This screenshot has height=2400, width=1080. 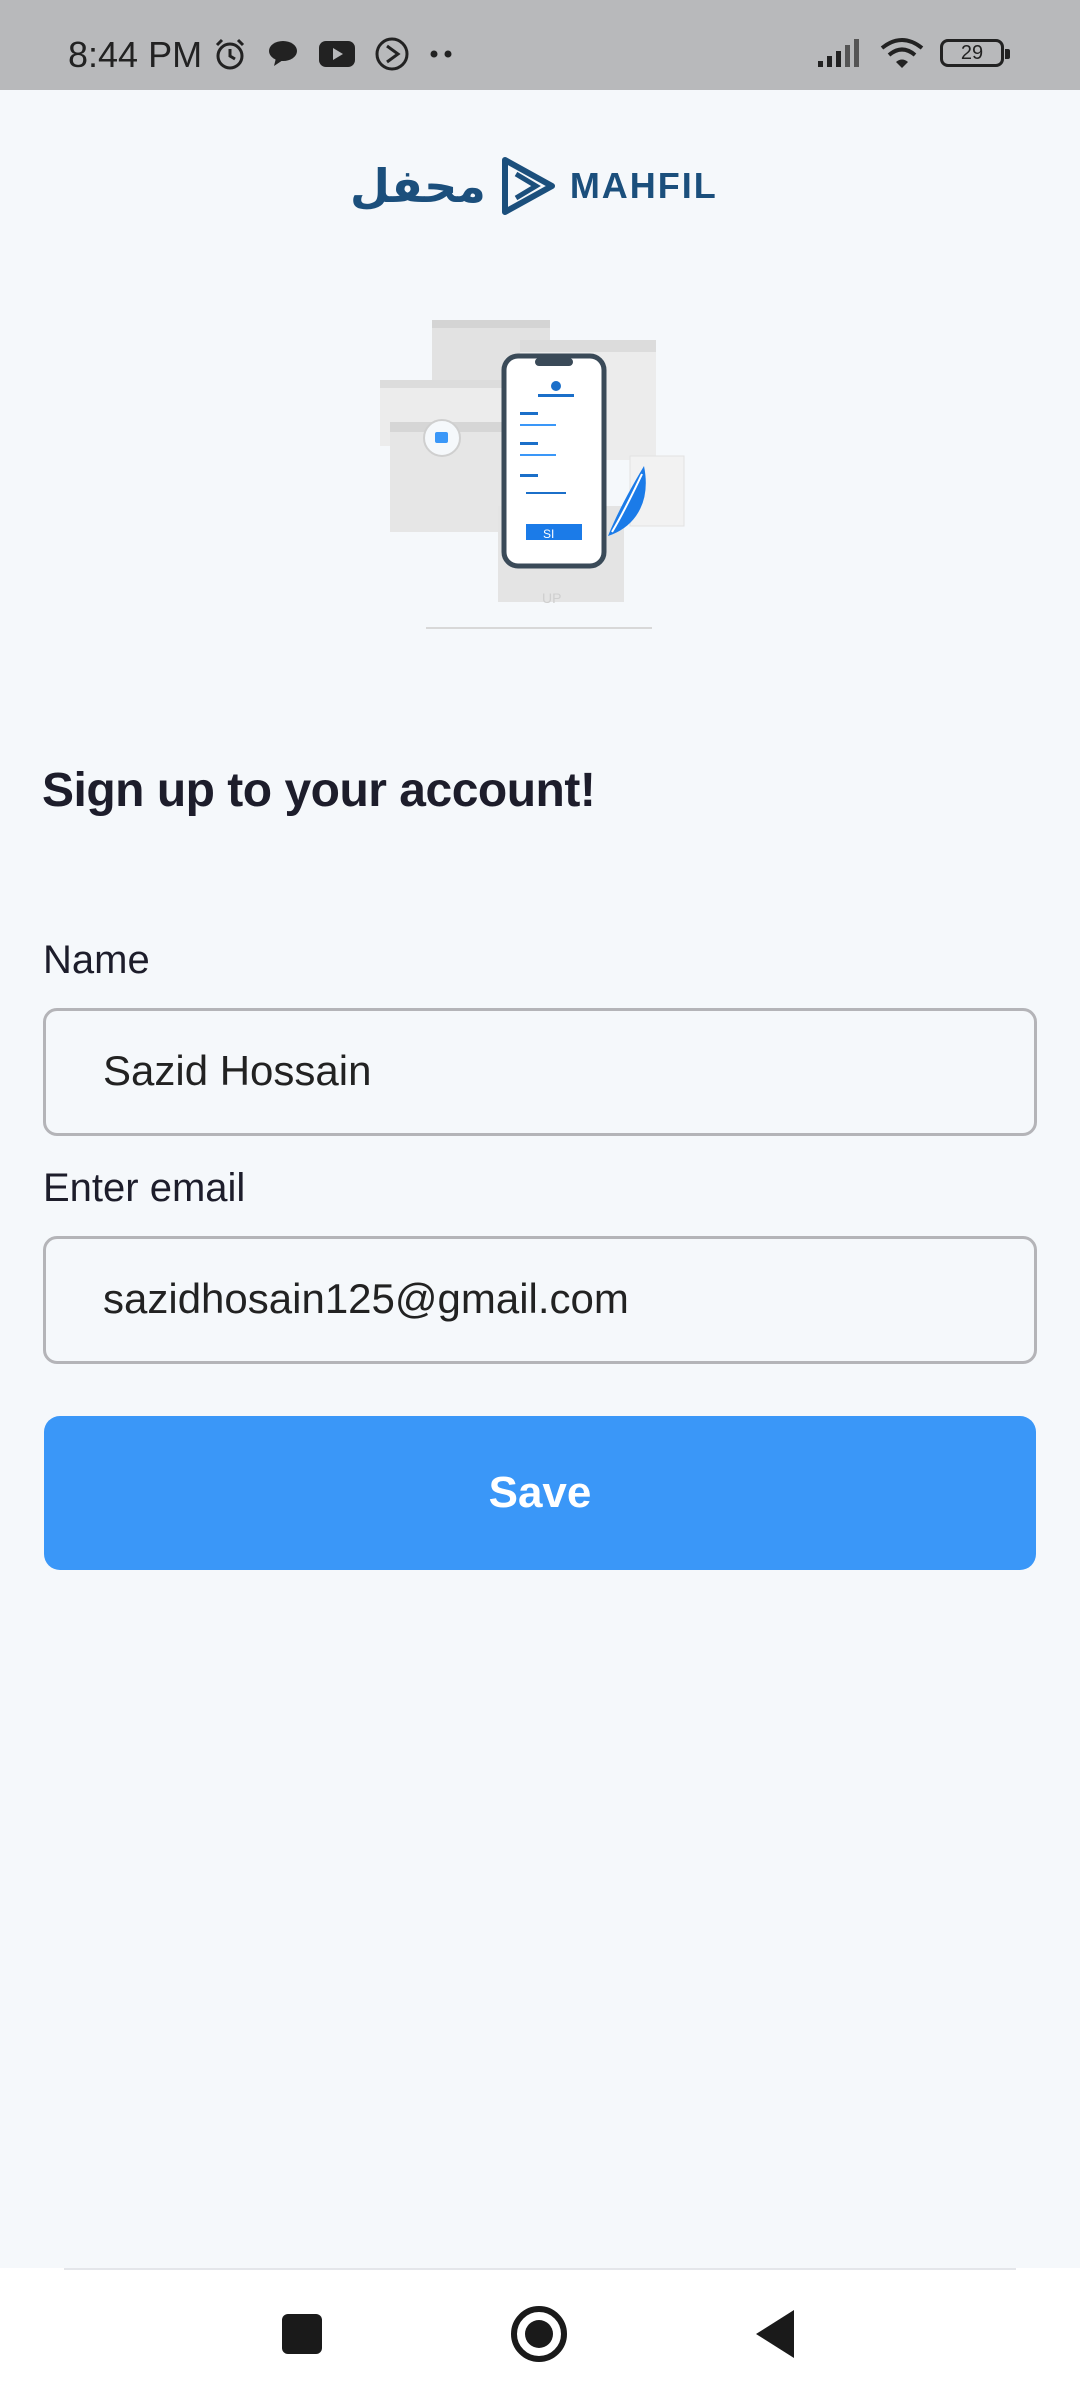 I want to click on email-label: Enter email, so click(x=144, y=1188).